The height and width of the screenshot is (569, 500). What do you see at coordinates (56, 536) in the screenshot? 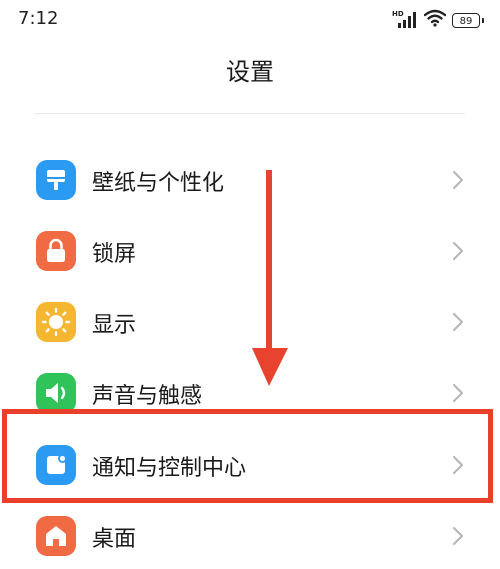
I see `home-icon` at bounding box center [56, 536].